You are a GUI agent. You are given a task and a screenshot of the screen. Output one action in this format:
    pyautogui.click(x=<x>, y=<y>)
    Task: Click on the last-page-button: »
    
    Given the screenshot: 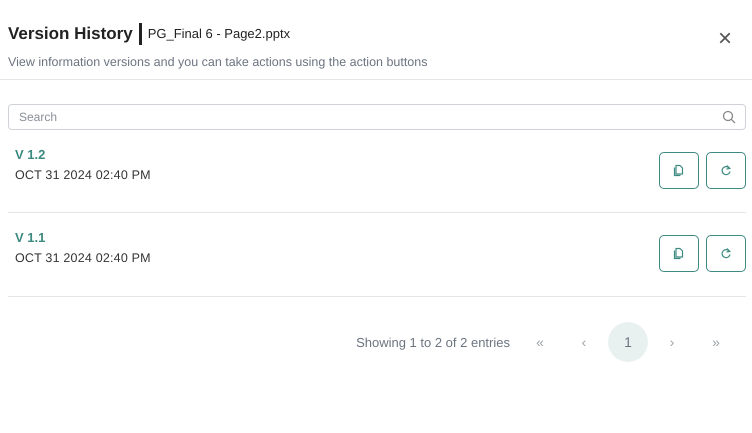 What is the action you would take?
    pyautogui.click(x=716, y=342)
    